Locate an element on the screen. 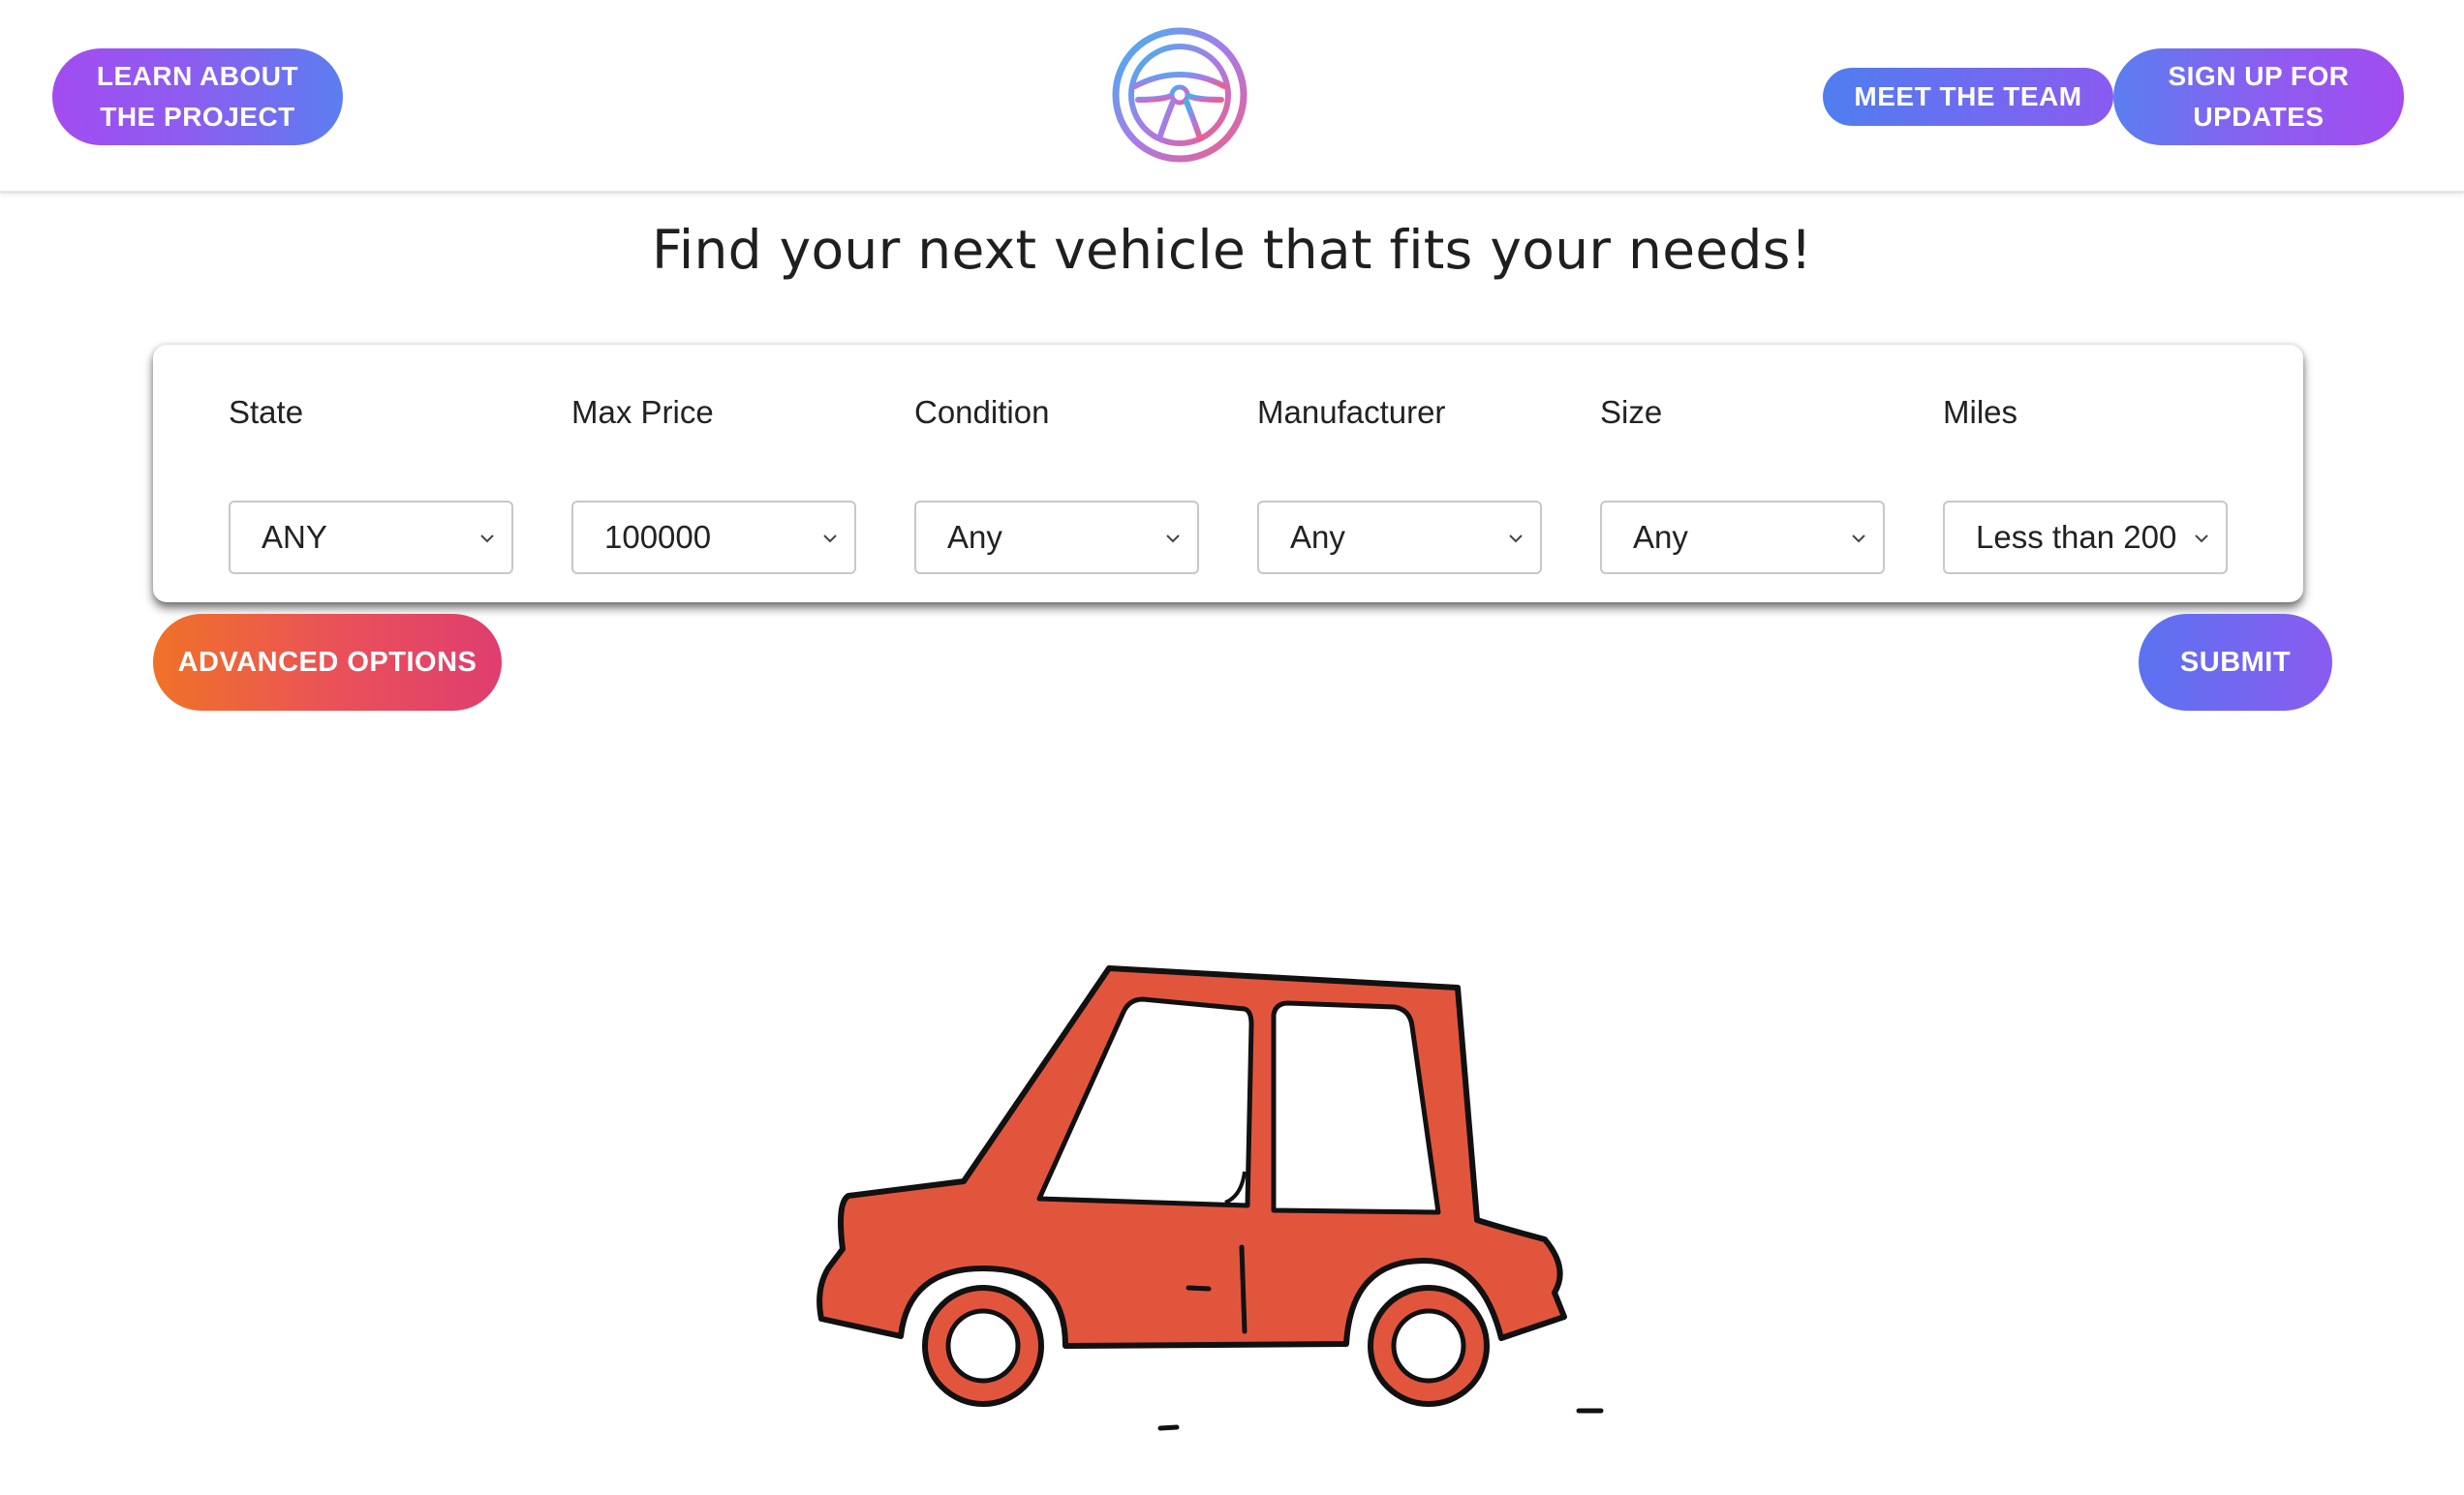  filter-max-price-label: Max Price is located at coordinates (643, 412).